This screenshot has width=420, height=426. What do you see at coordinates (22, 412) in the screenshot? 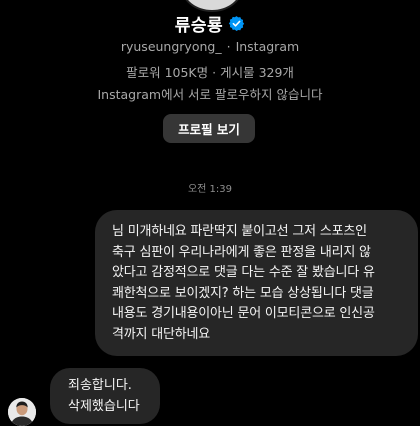
I see `sender-avatar-icon` at bounding box center [22, 412].